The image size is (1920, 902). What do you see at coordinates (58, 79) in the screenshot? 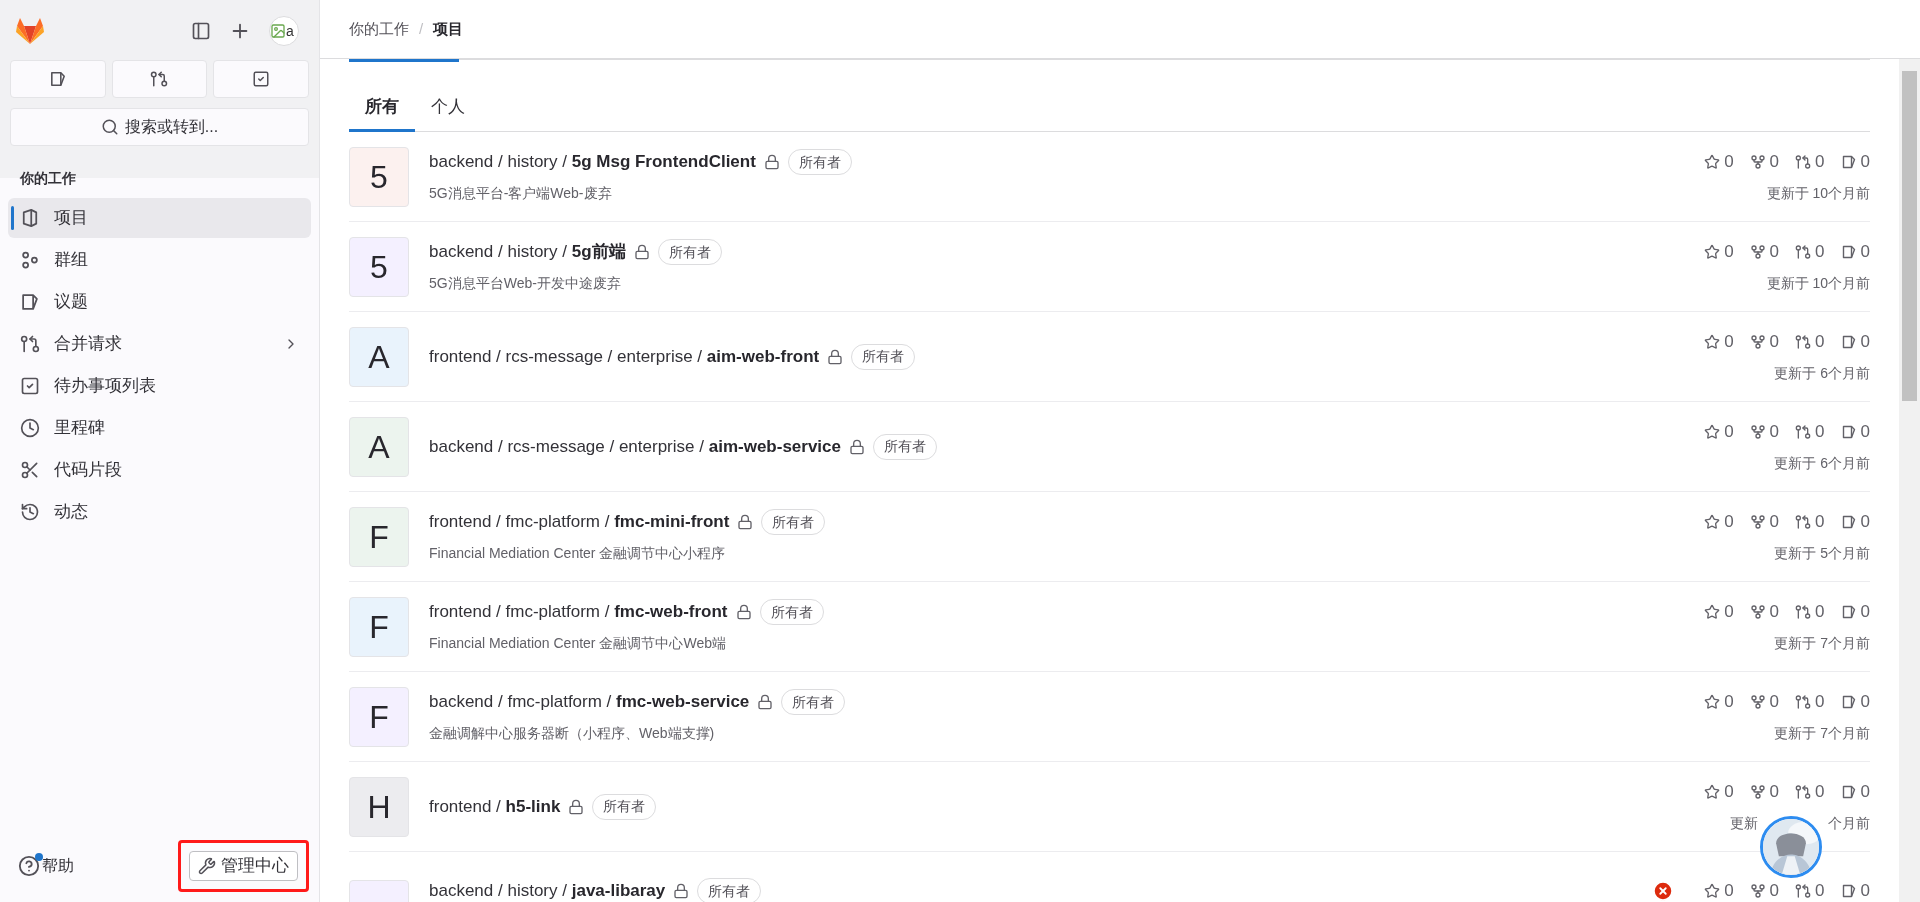
I see `issues-button` at bounding box center [58, 79].